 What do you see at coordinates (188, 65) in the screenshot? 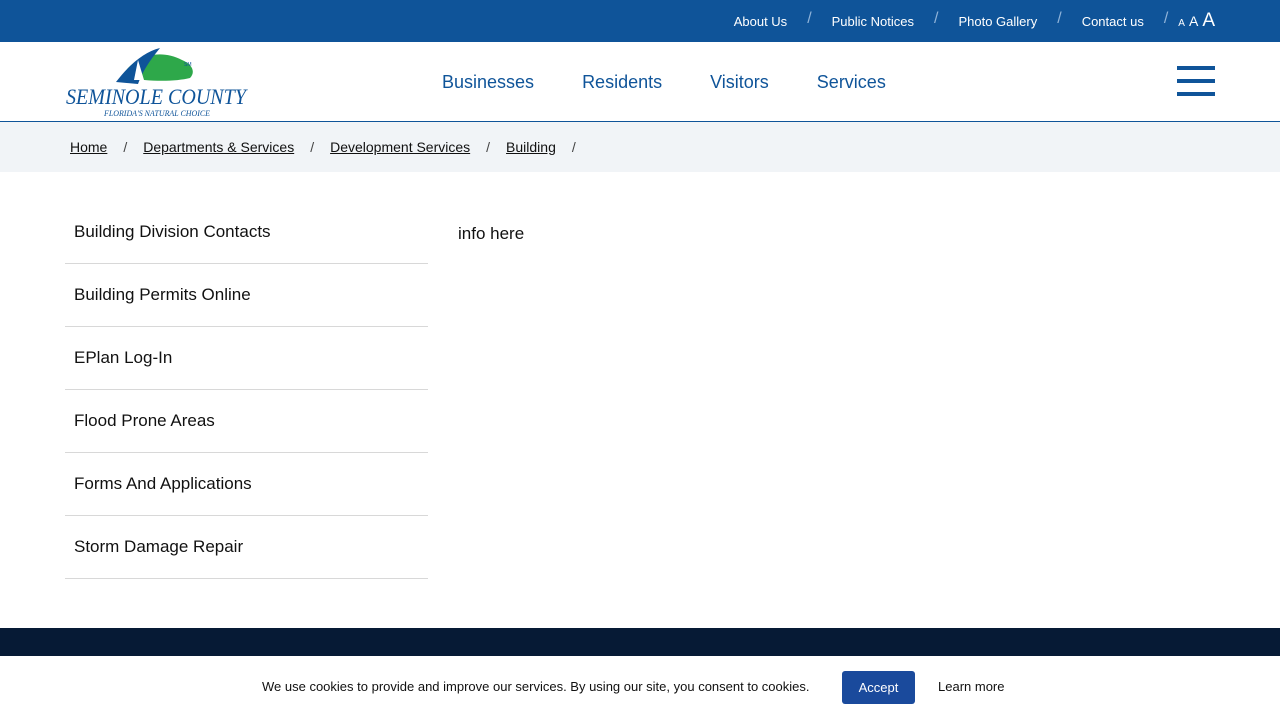
I see `logo-mark: SM` at bounding box center [188, 65].